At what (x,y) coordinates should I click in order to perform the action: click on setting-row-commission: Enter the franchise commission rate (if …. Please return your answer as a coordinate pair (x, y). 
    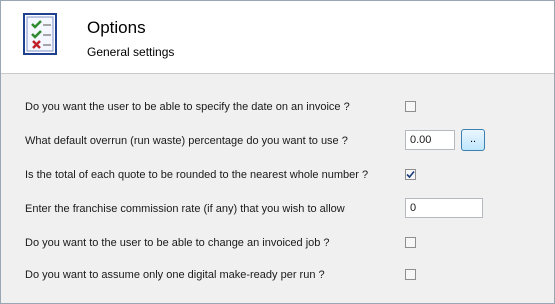
    Looking at the image, I should click on (277, 210).